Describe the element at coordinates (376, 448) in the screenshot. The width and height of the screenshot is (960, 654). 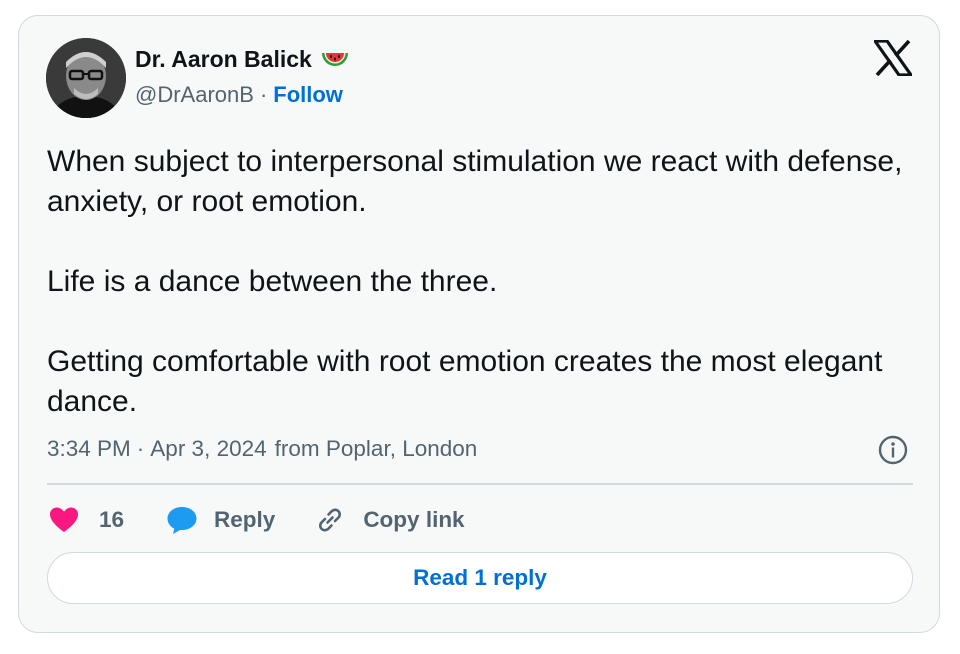
I see `tweet-location: from Poplar, London` at that location.